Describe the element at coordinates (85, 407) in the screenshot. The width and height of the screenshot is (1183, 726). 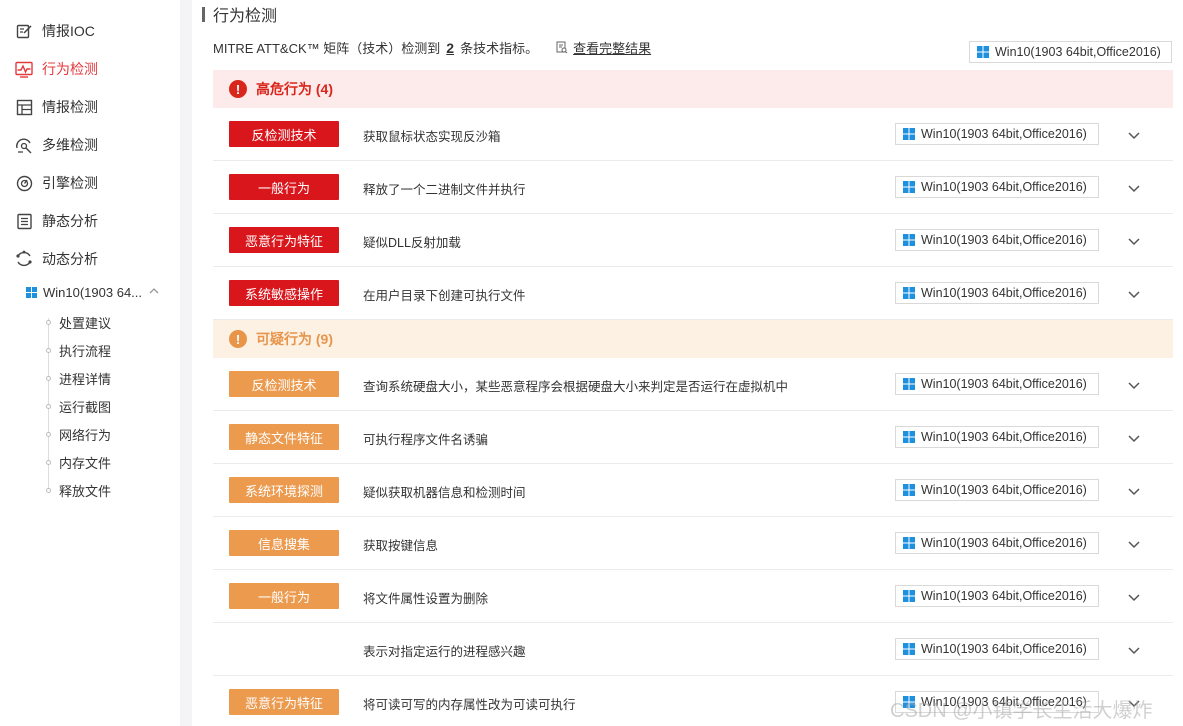
I see `sidebar-sub-item-label: 运行截图` at that location.